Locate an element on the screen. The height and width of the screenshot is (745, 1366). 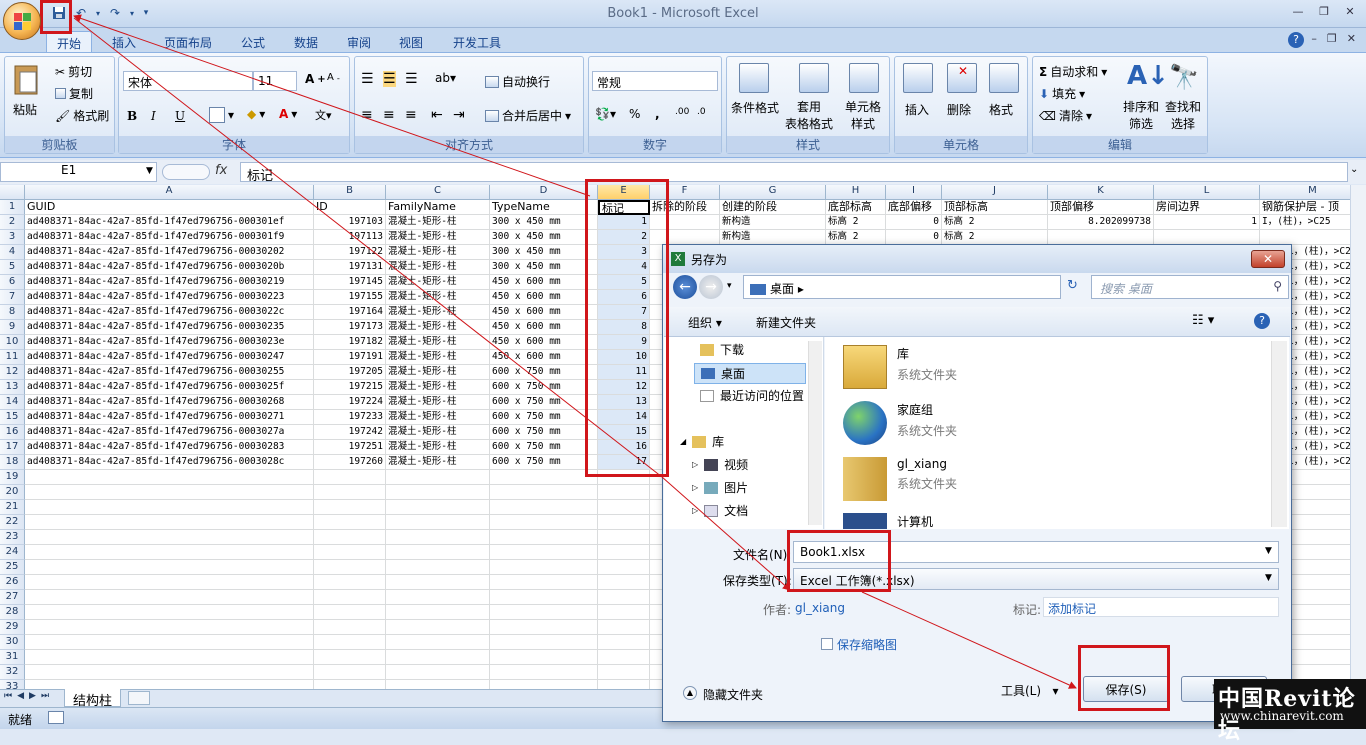
watermark: 中国Revit论坛 www.chinarevit.com is located at coordinates (1290, 711).